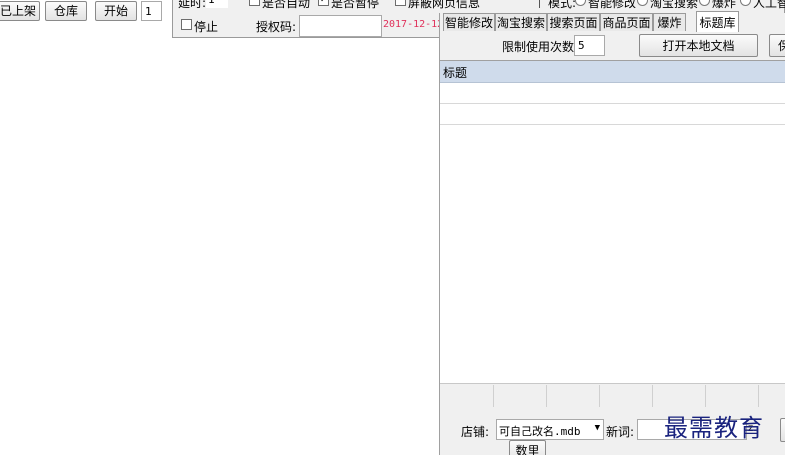 The image size is (785, 455). What do you see at coordinates (217, 4) in the screenshot?
I see `delay-input: 1` at bounding box center [217, 4].